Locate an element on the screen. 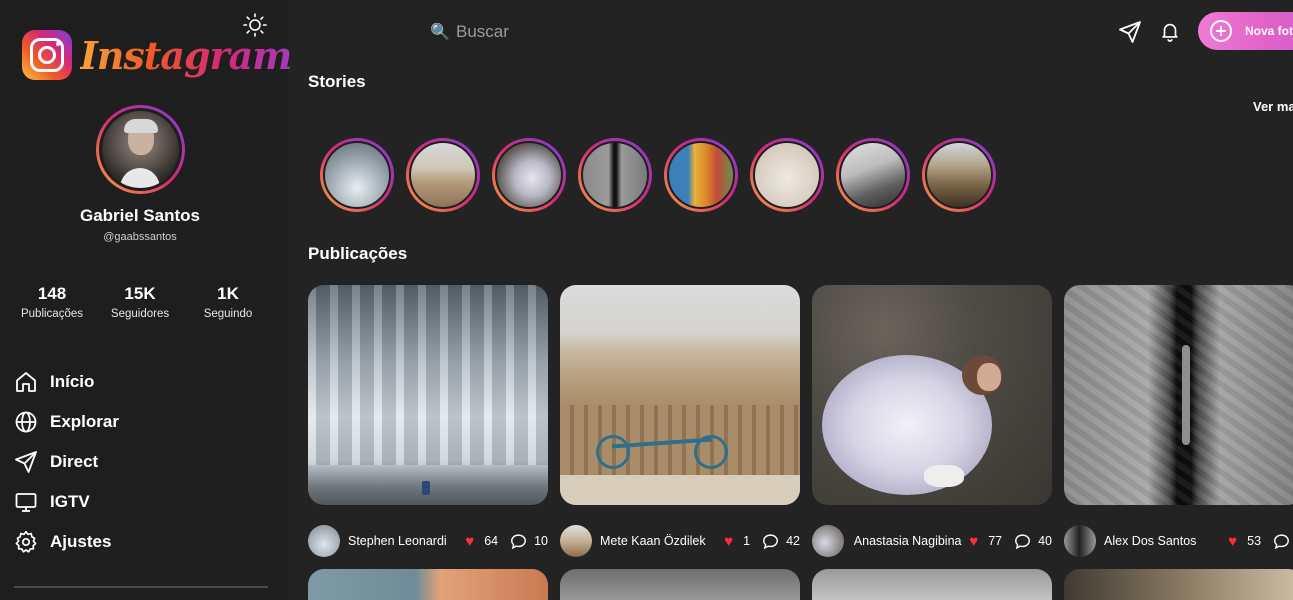 The height and width of the screenshot is (600, 1293). comment-count: 42 is located at coordinates (793, 541).